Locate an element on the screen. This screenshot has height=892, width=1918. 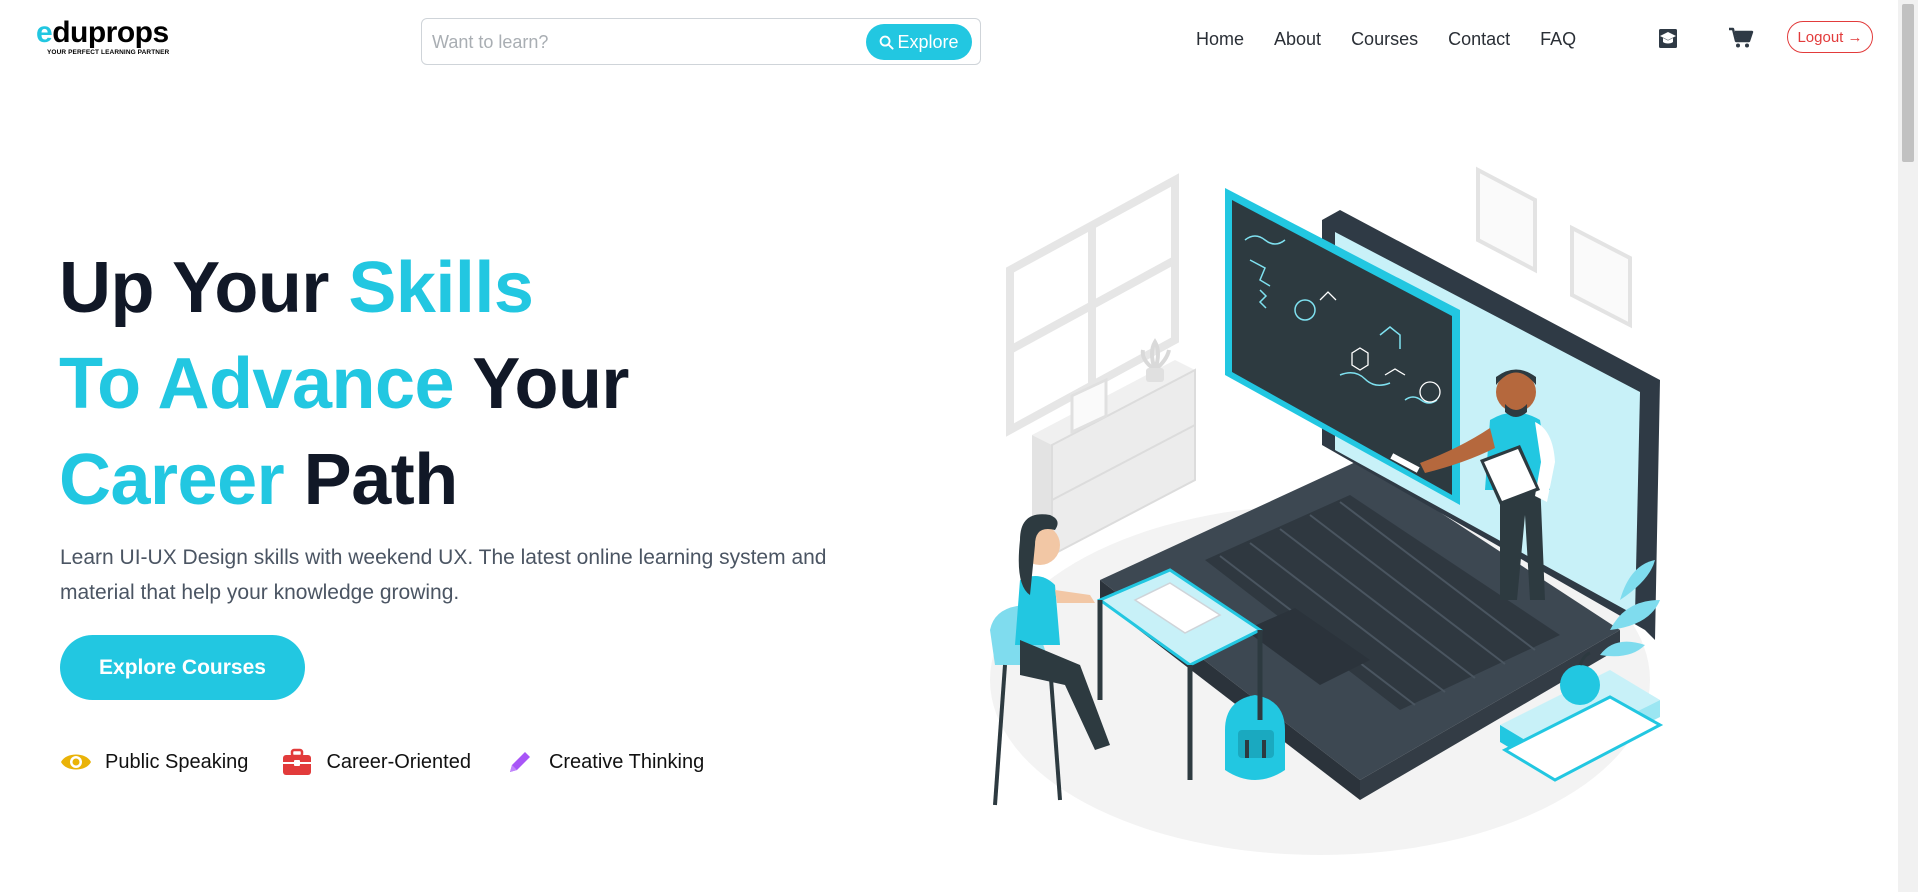
nav-courses: Courses is located at coordinates (1384, 39).